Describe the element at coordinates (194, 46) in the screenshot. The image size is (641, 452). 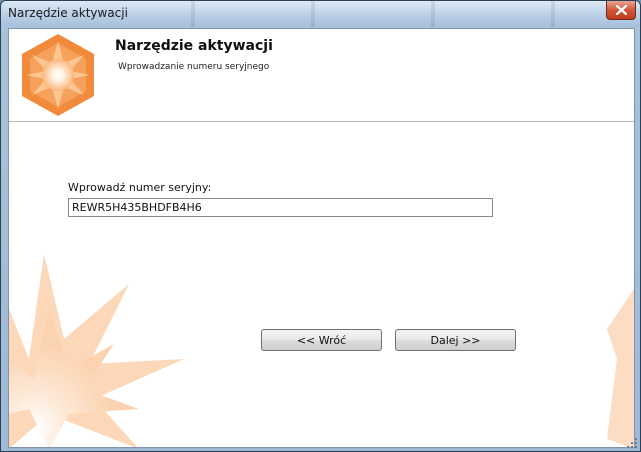
I see `header-title: Narzędzie aktywacji` at that location.